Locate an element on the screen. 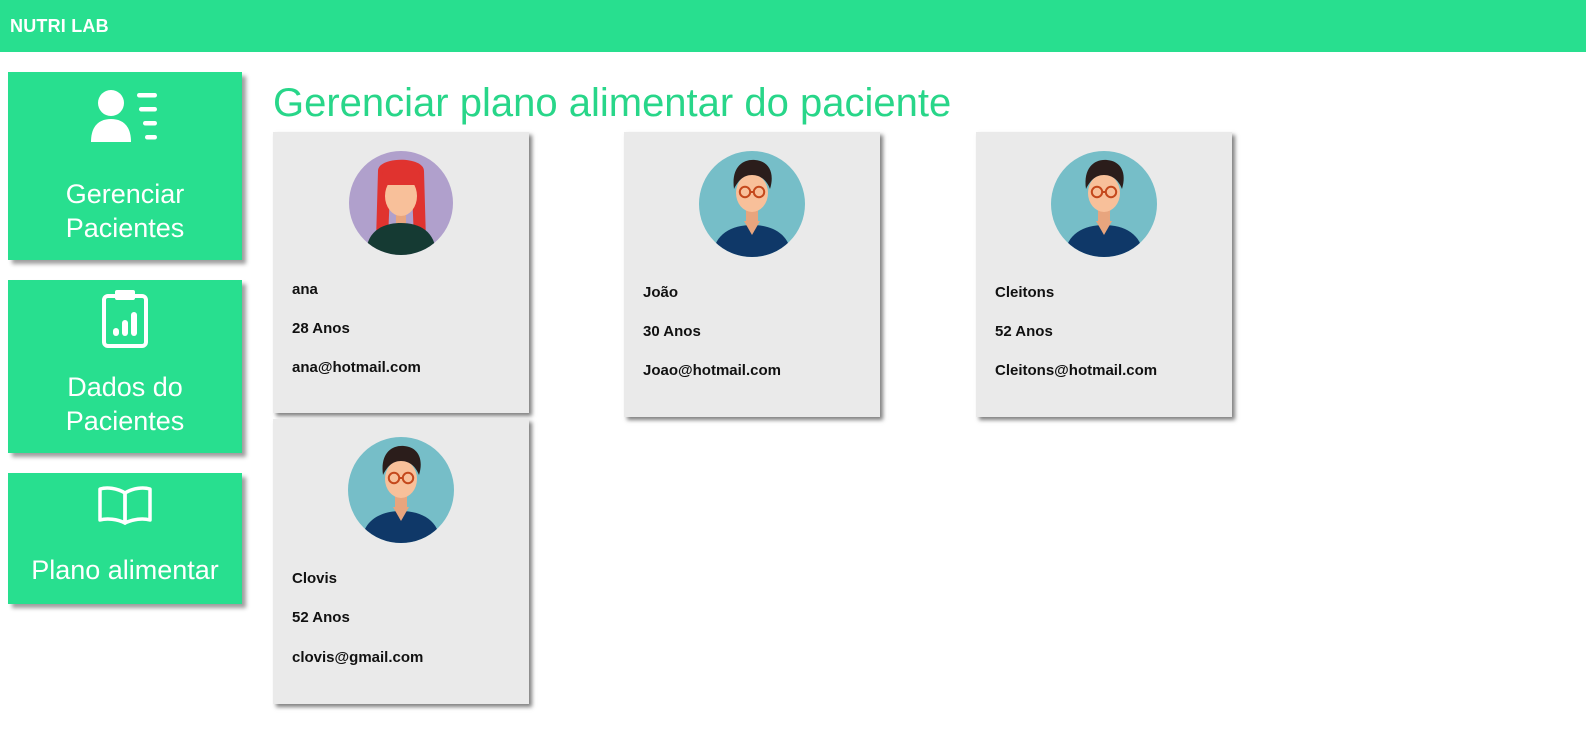 The image size is (1586, 756). nav-label: Dados do Pacientes is located at coordinates (125, 404).